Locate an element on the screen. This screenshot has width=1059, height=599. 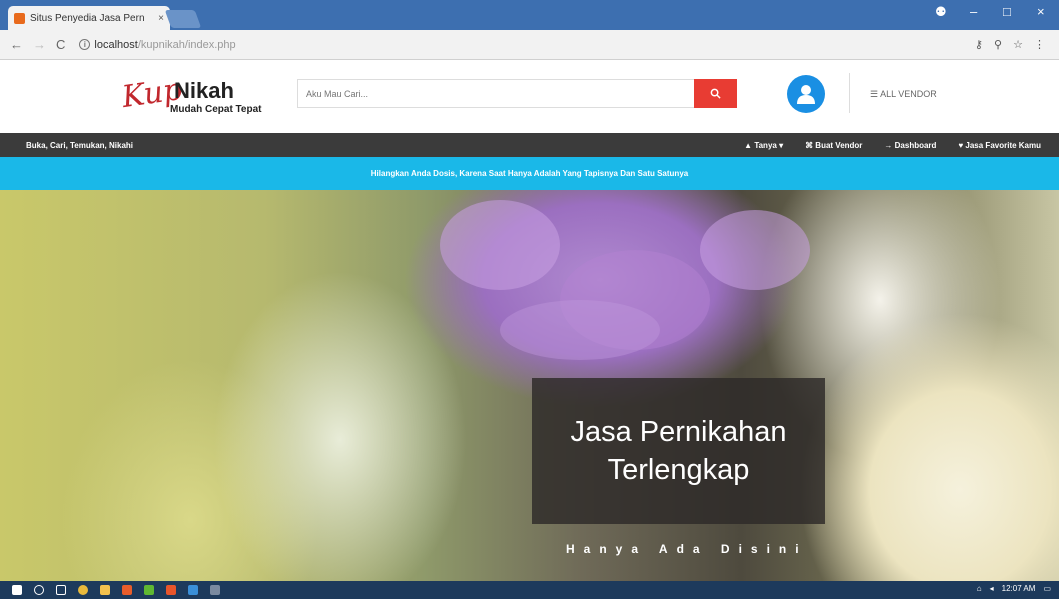
hero-title: Jasa Pernikahan Terlengkap is located at coordinates (678, 451).